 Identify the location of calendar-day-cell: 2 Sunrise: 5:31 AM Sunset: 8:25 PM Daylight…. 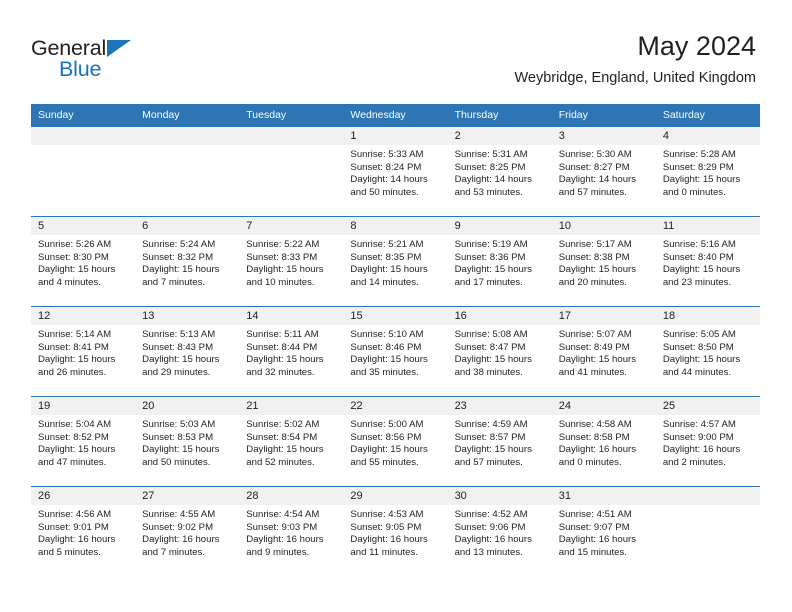
(499, 171).